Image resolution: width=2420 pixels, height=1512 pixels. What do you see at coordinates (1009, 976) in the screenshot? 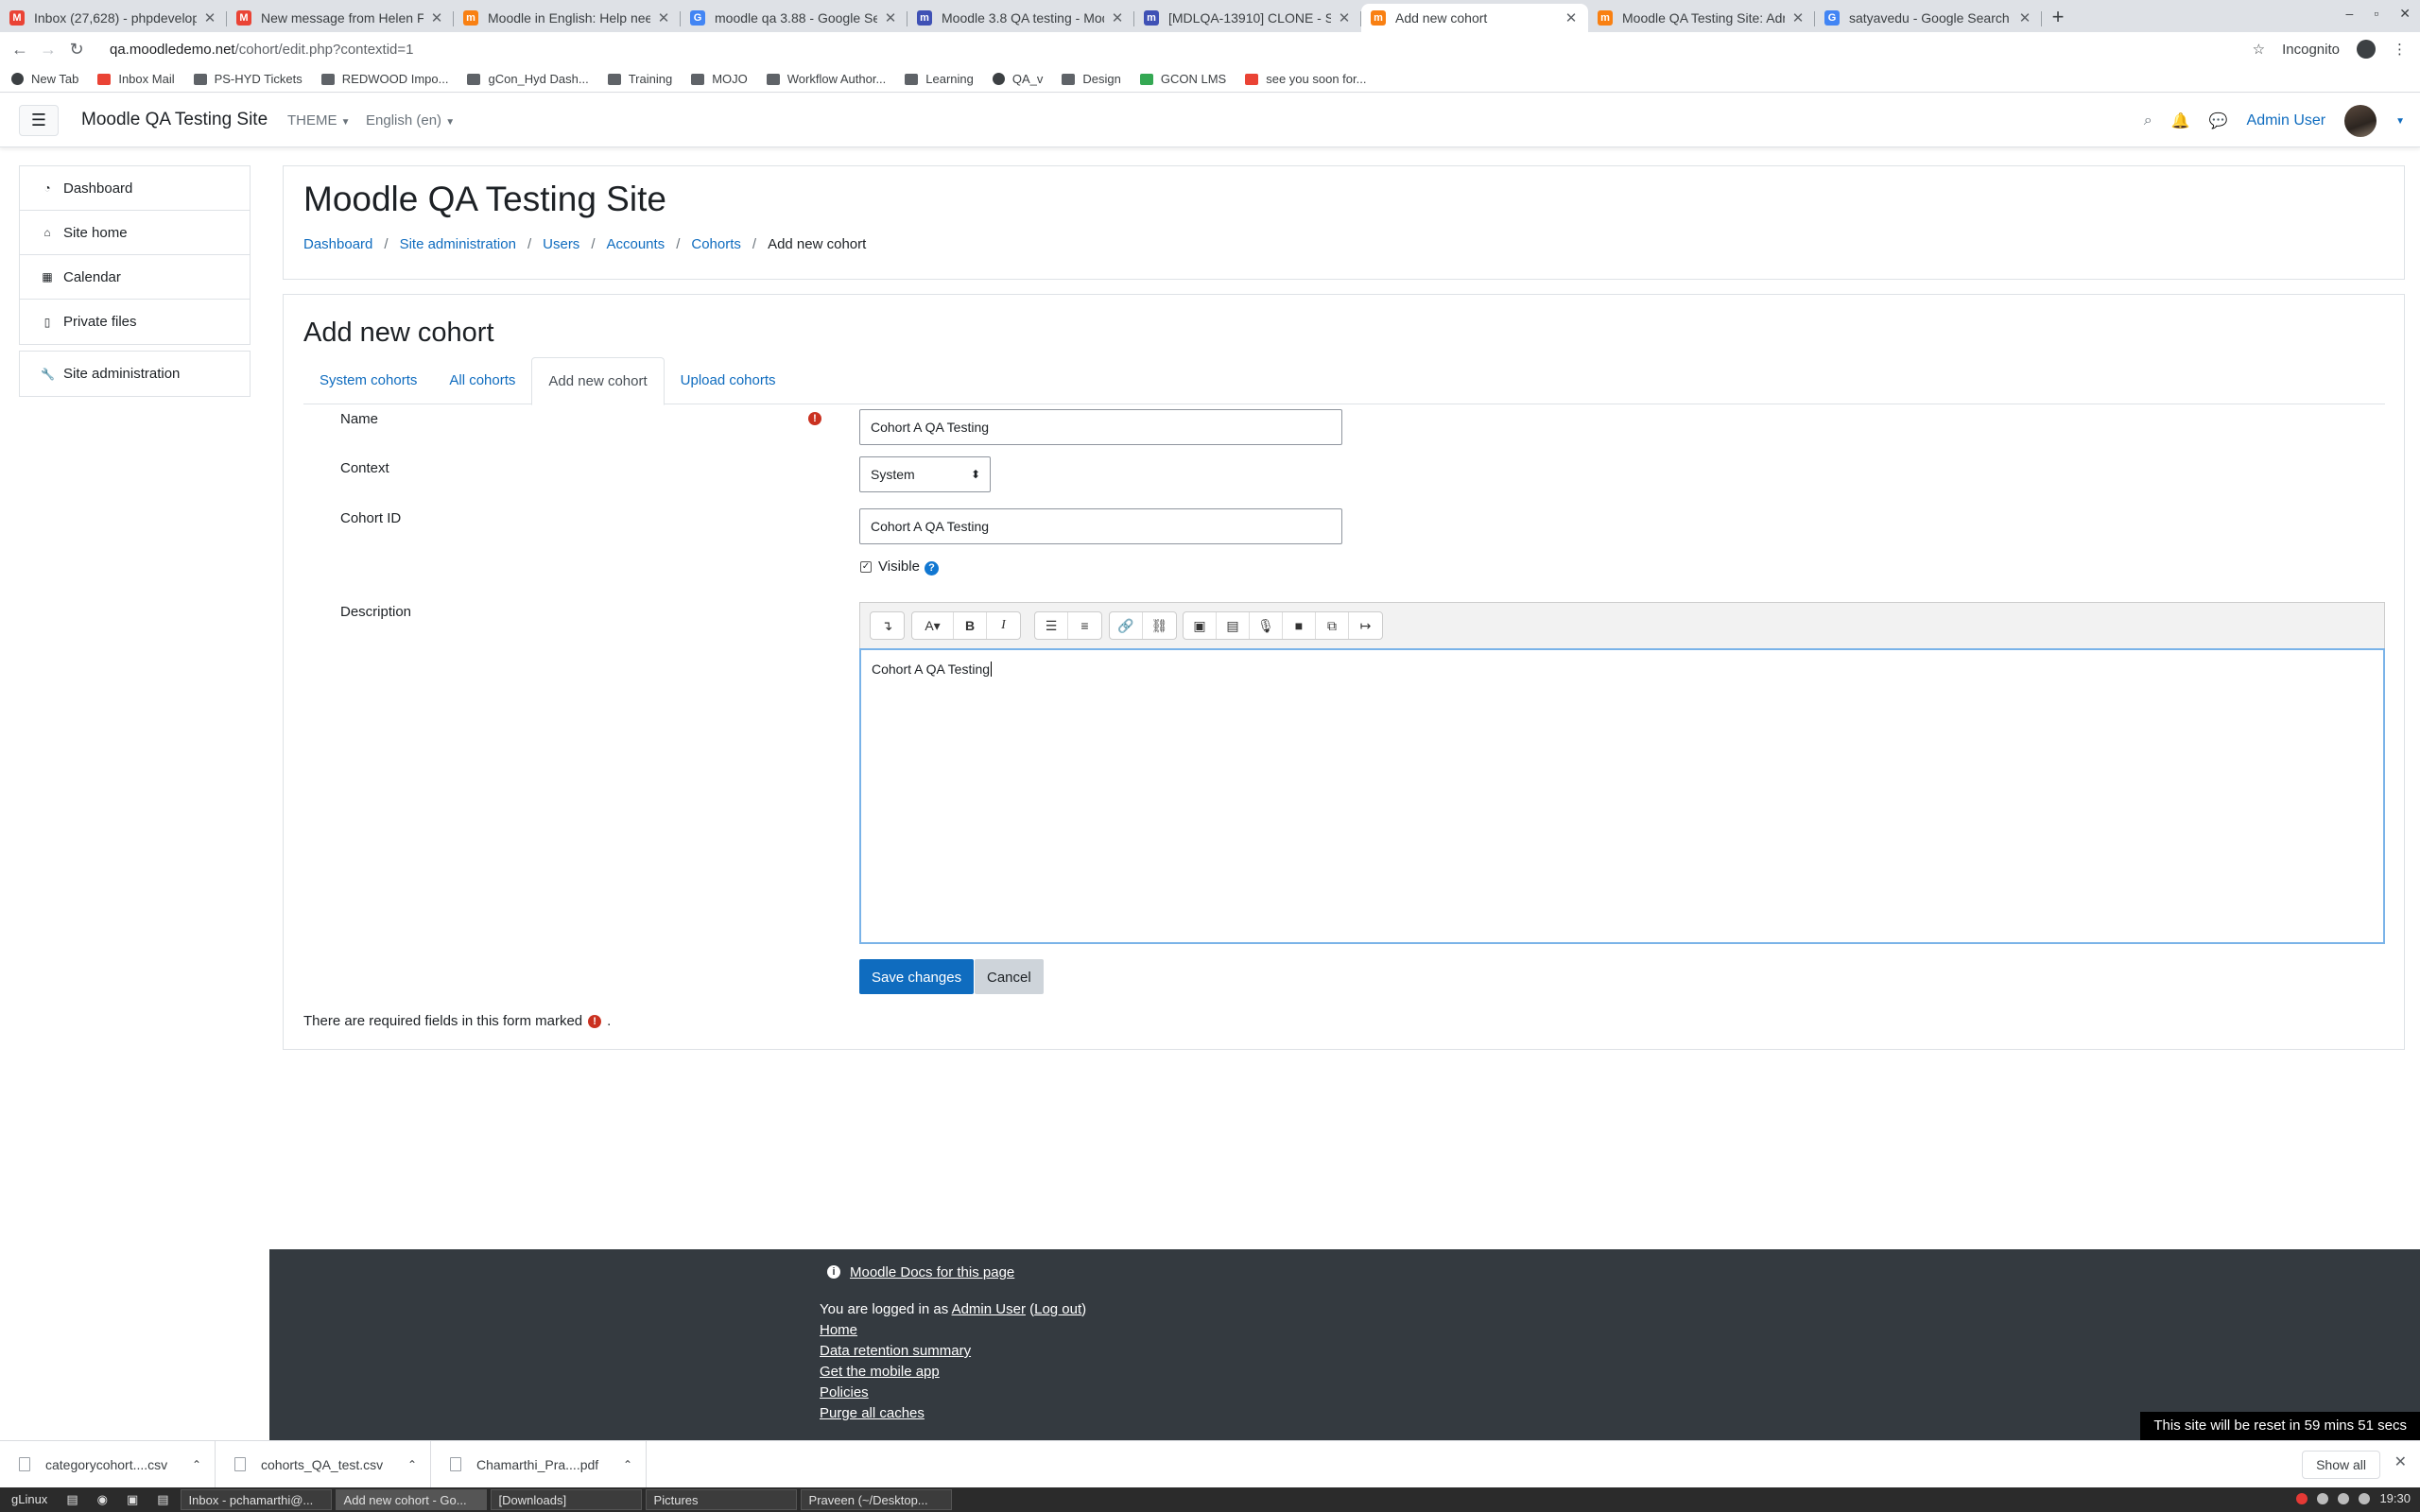
I see `cancel-button: Cancel` at bounding box center [1009, 976].